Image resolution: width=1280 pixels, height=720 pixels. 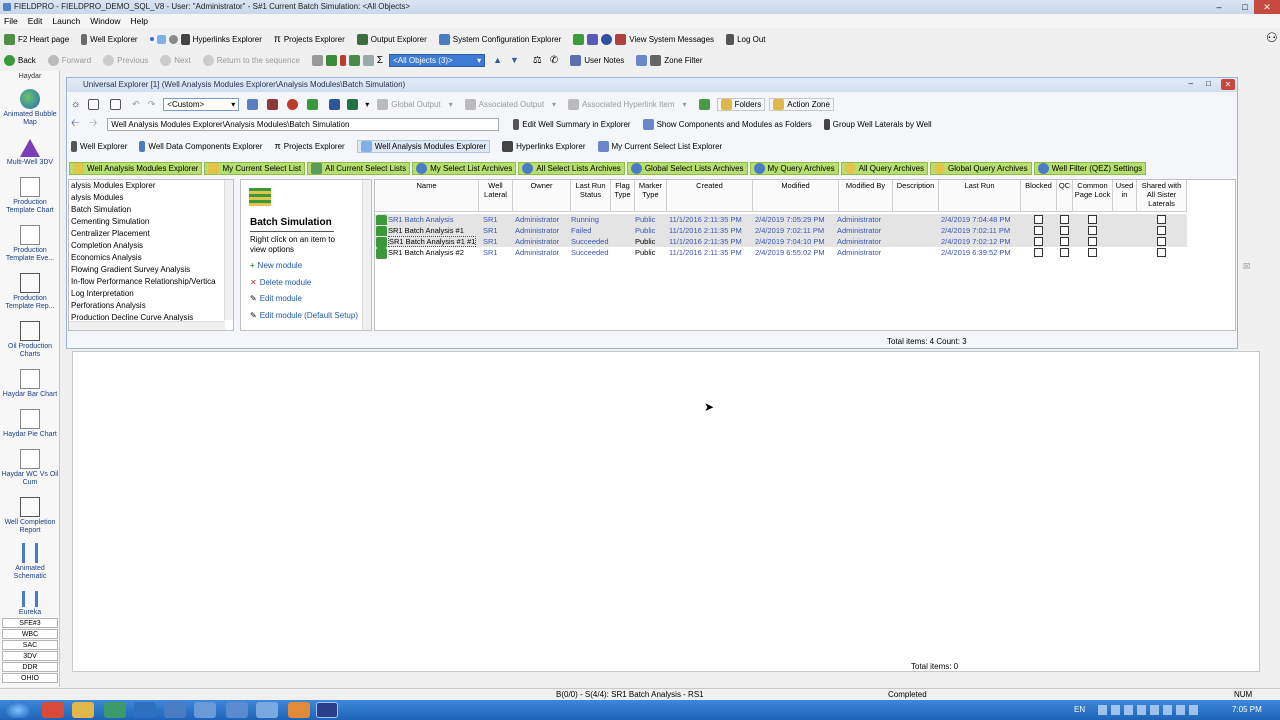 What do you see at coordinates (710, 196) in the screenshot?
I see `col-header-created: Created` at bounding box center [710, 196].